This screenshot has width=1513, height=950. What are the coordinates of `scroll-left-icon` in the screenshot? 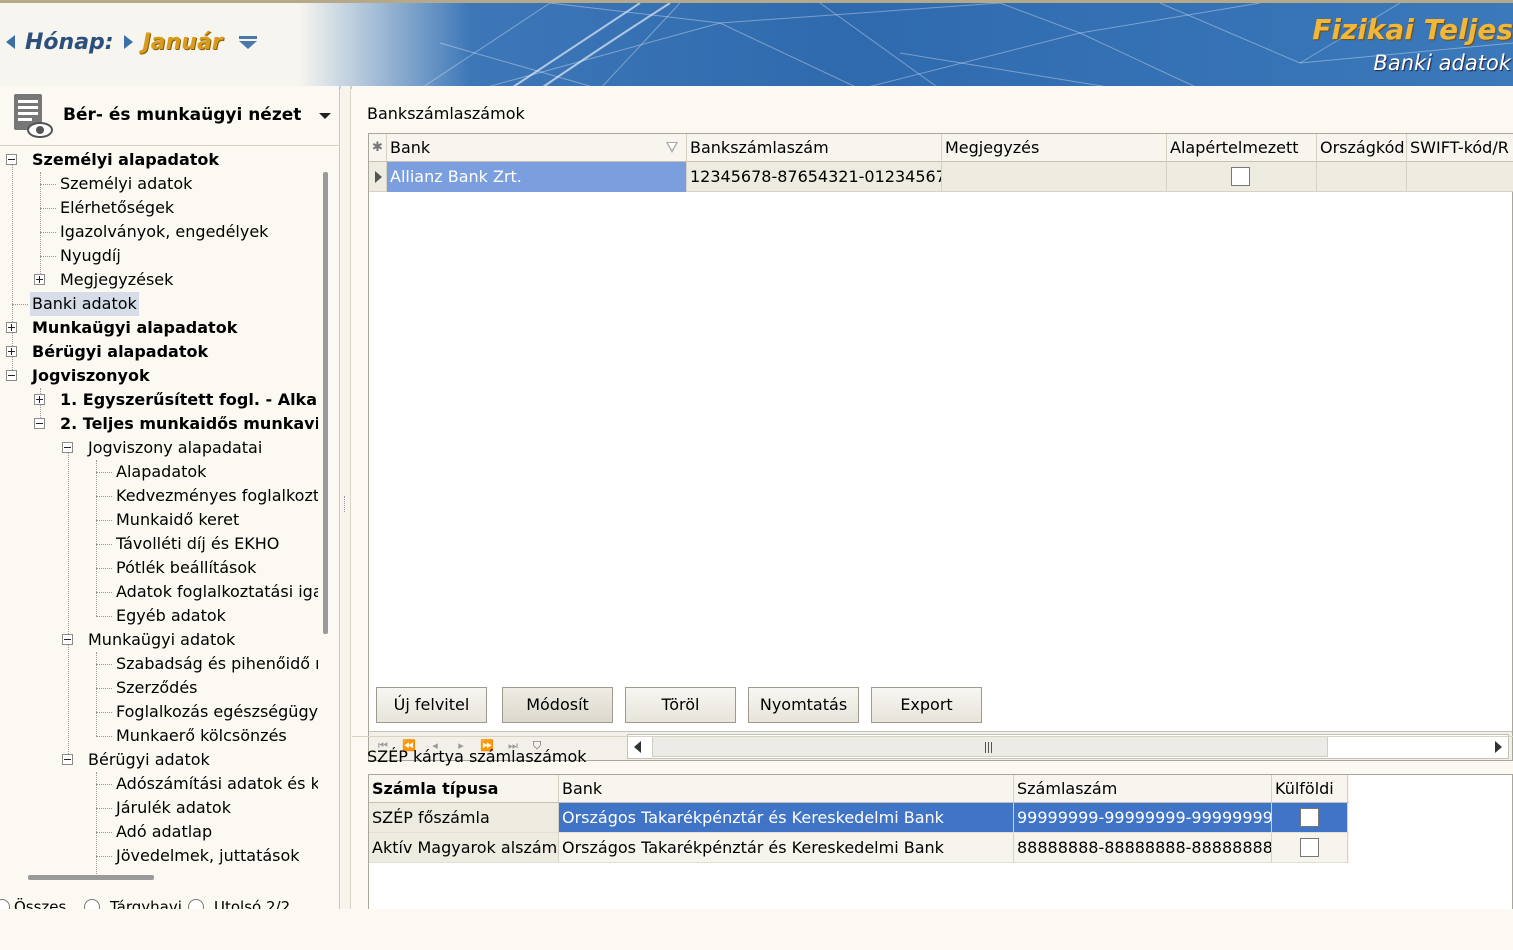 It's located at (637, 747).